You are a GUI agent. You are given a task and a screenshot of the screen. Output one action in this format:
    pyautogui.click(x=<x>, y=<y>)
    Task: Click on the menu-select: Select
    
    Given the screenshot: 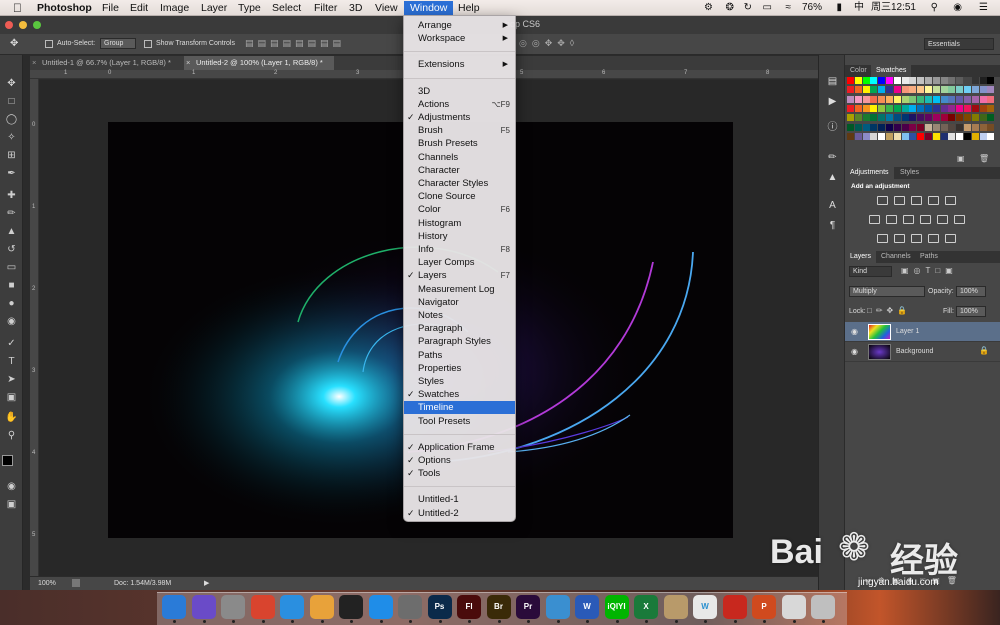 What is the action you would take?
    pyautogui.click(x=286, y=8)
    